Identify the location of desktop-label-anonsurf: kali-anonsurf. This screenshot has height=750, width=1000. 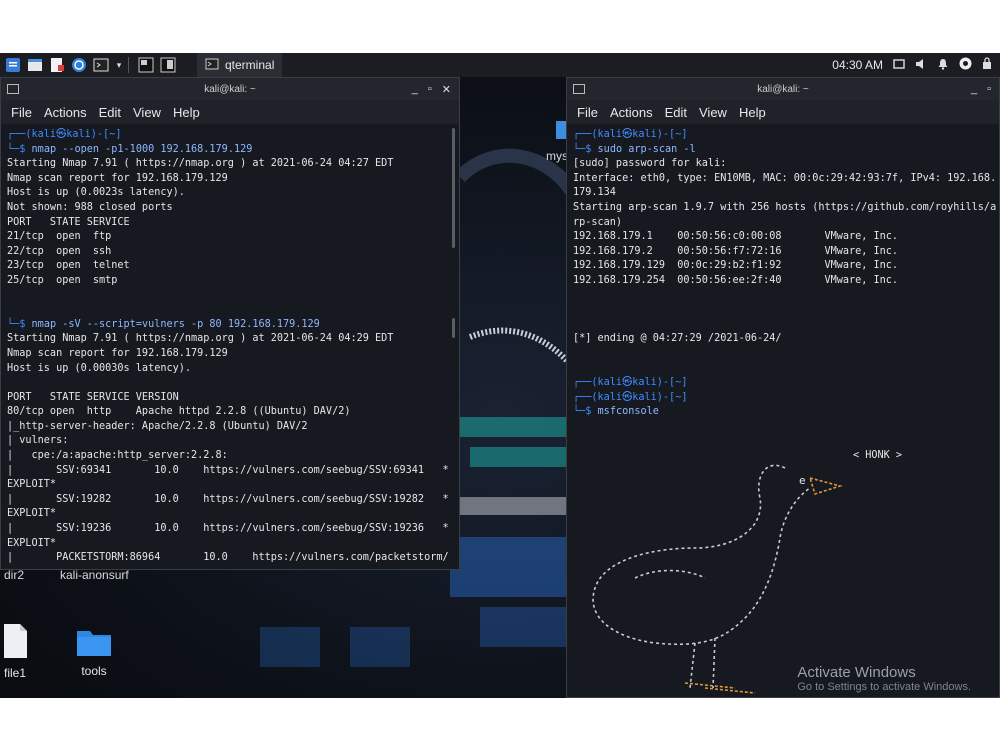
(94, 575).